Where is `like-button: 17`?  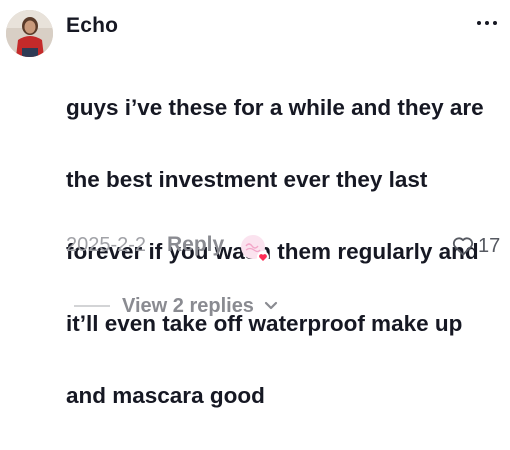 like-button: 17 is located at coordinates (476, 246).